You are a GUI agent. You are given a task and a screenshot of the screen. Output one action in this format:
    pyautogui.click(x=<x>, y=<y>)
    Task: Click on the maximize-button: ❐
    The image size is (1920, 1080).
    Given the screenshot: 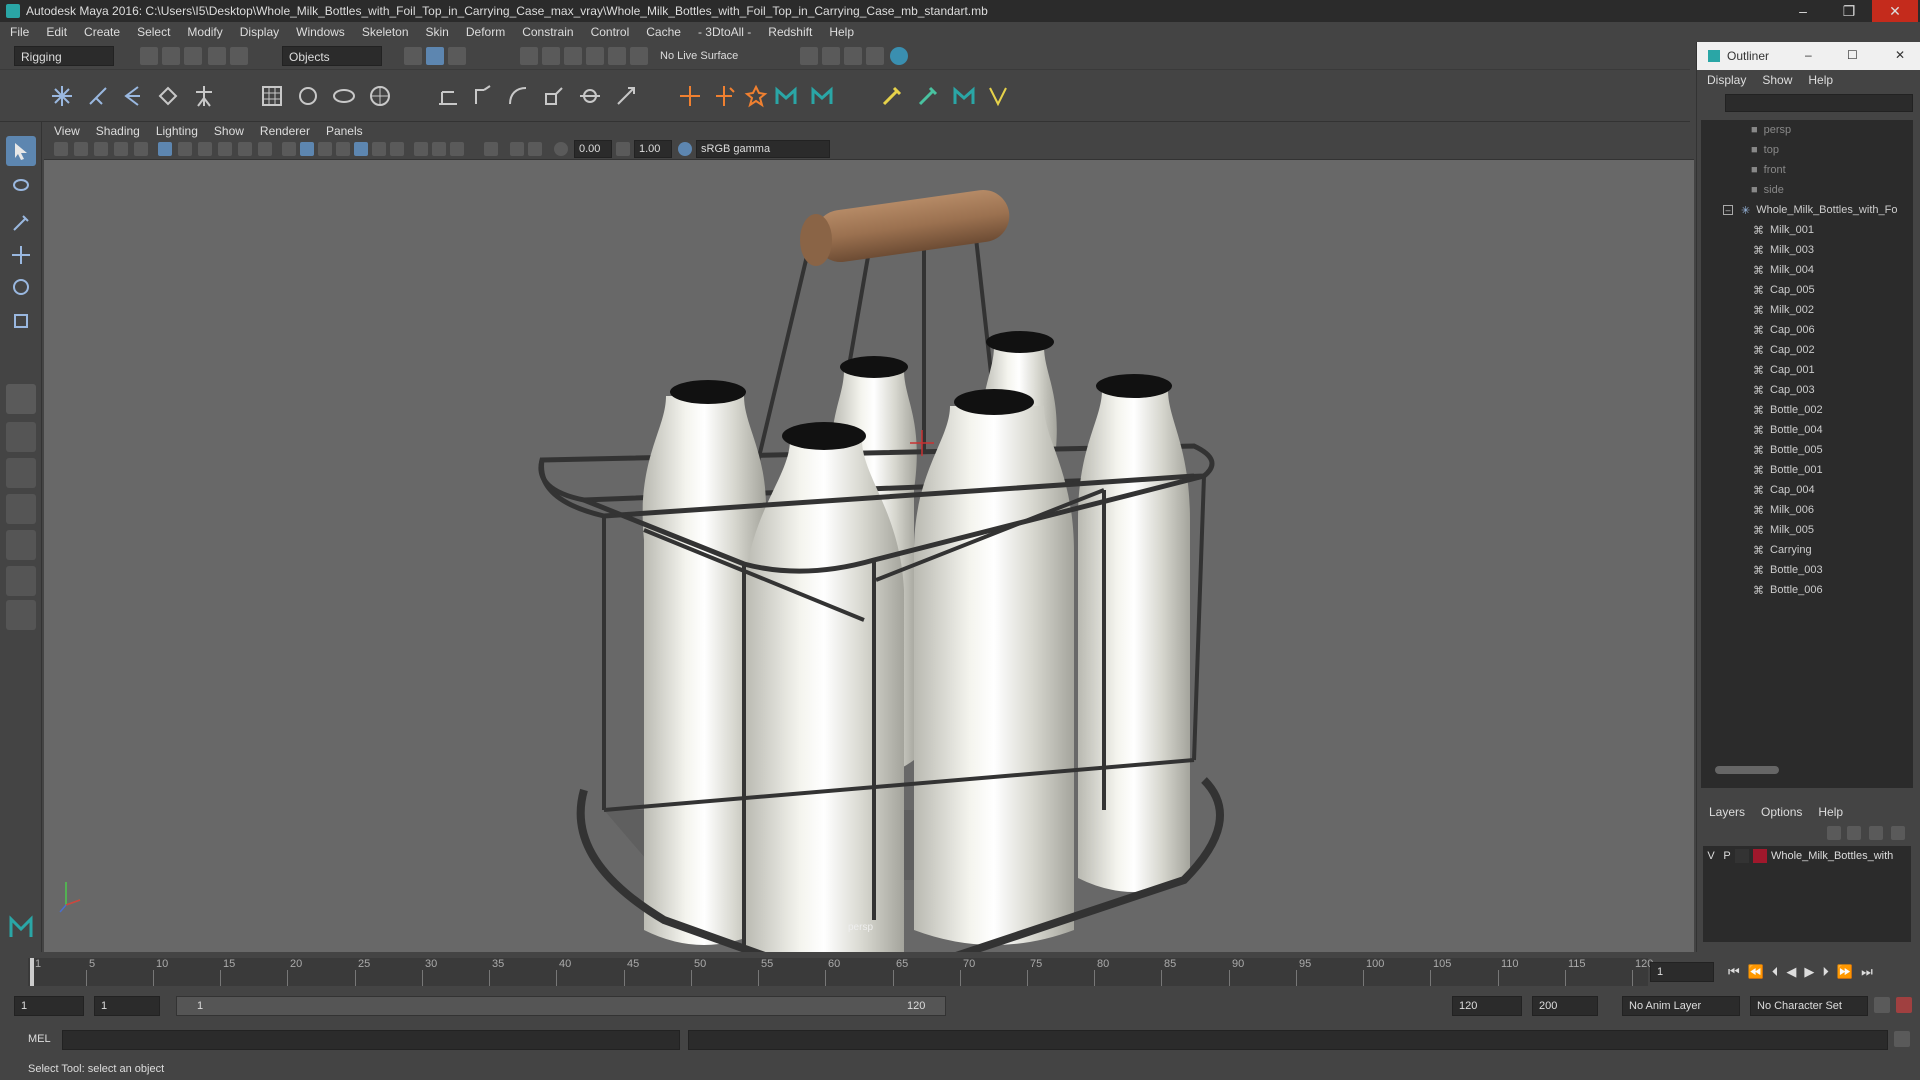 What is the action you would take?
    pyautogui.click(x=1849, y=11)
    